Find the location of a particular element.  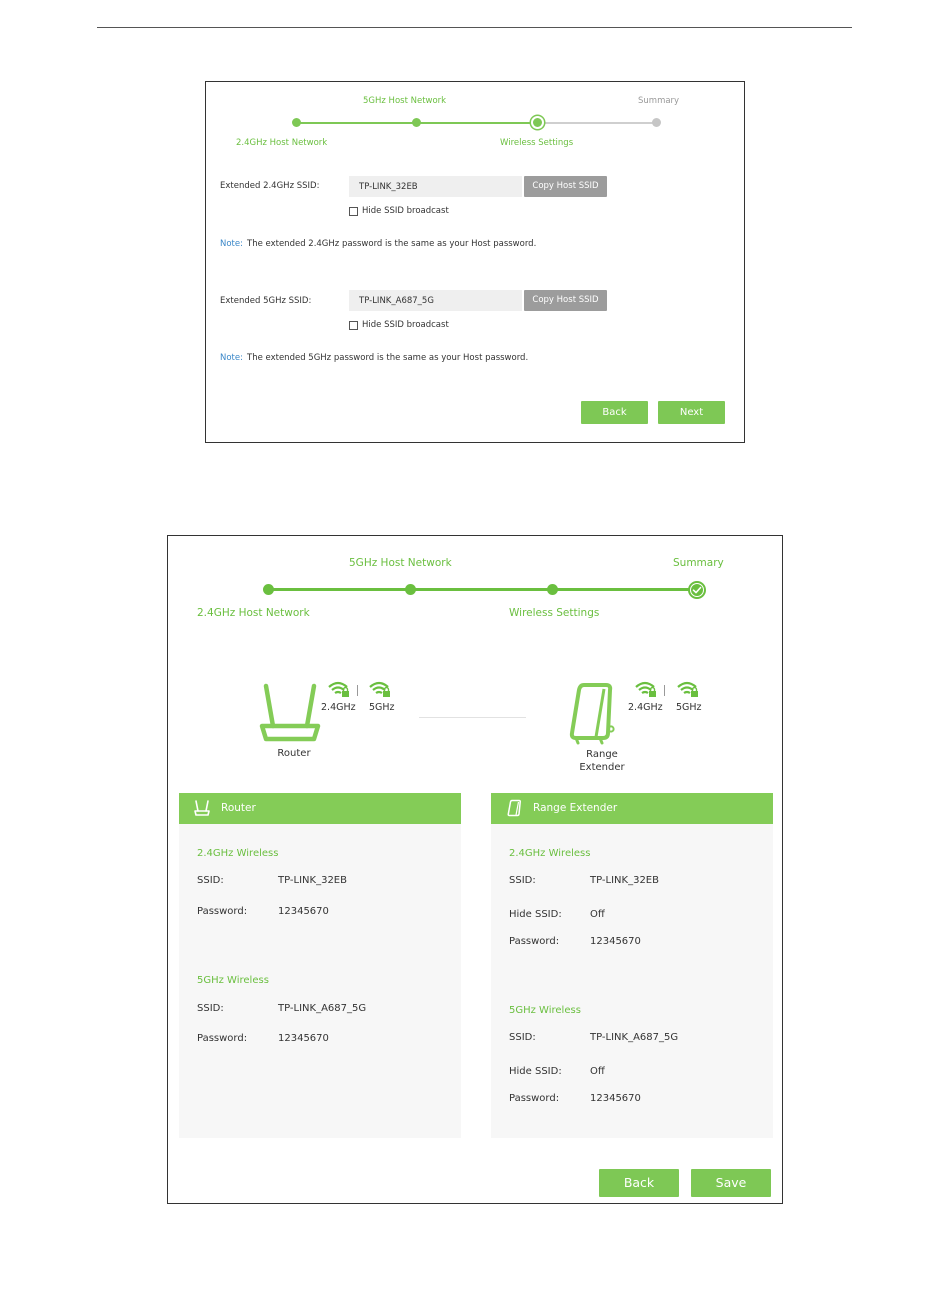

stepper-remaining-line is located at coordinates (597, 123).